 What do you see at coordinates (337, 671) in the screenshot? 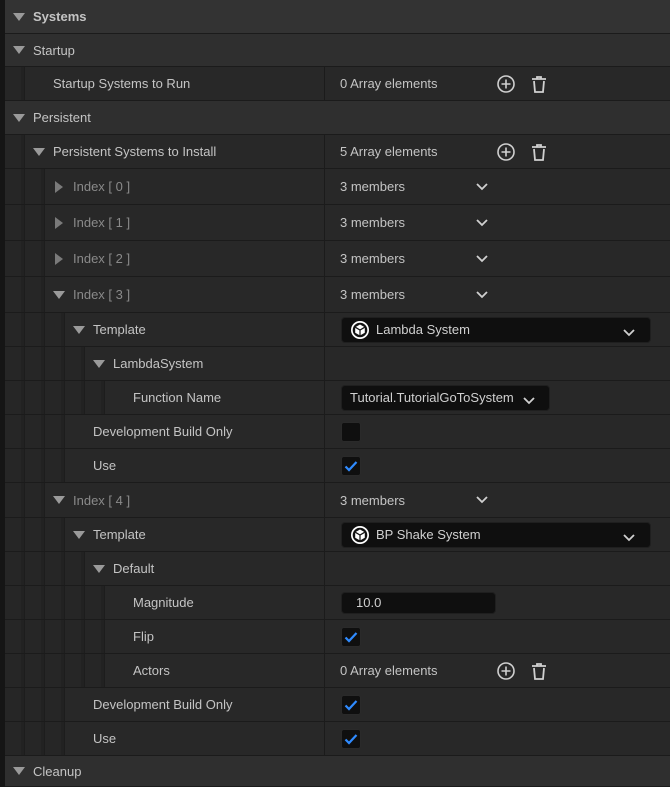
I see `property-row-actors: Actors 0 Array elements` at bounding box center [337, 671].